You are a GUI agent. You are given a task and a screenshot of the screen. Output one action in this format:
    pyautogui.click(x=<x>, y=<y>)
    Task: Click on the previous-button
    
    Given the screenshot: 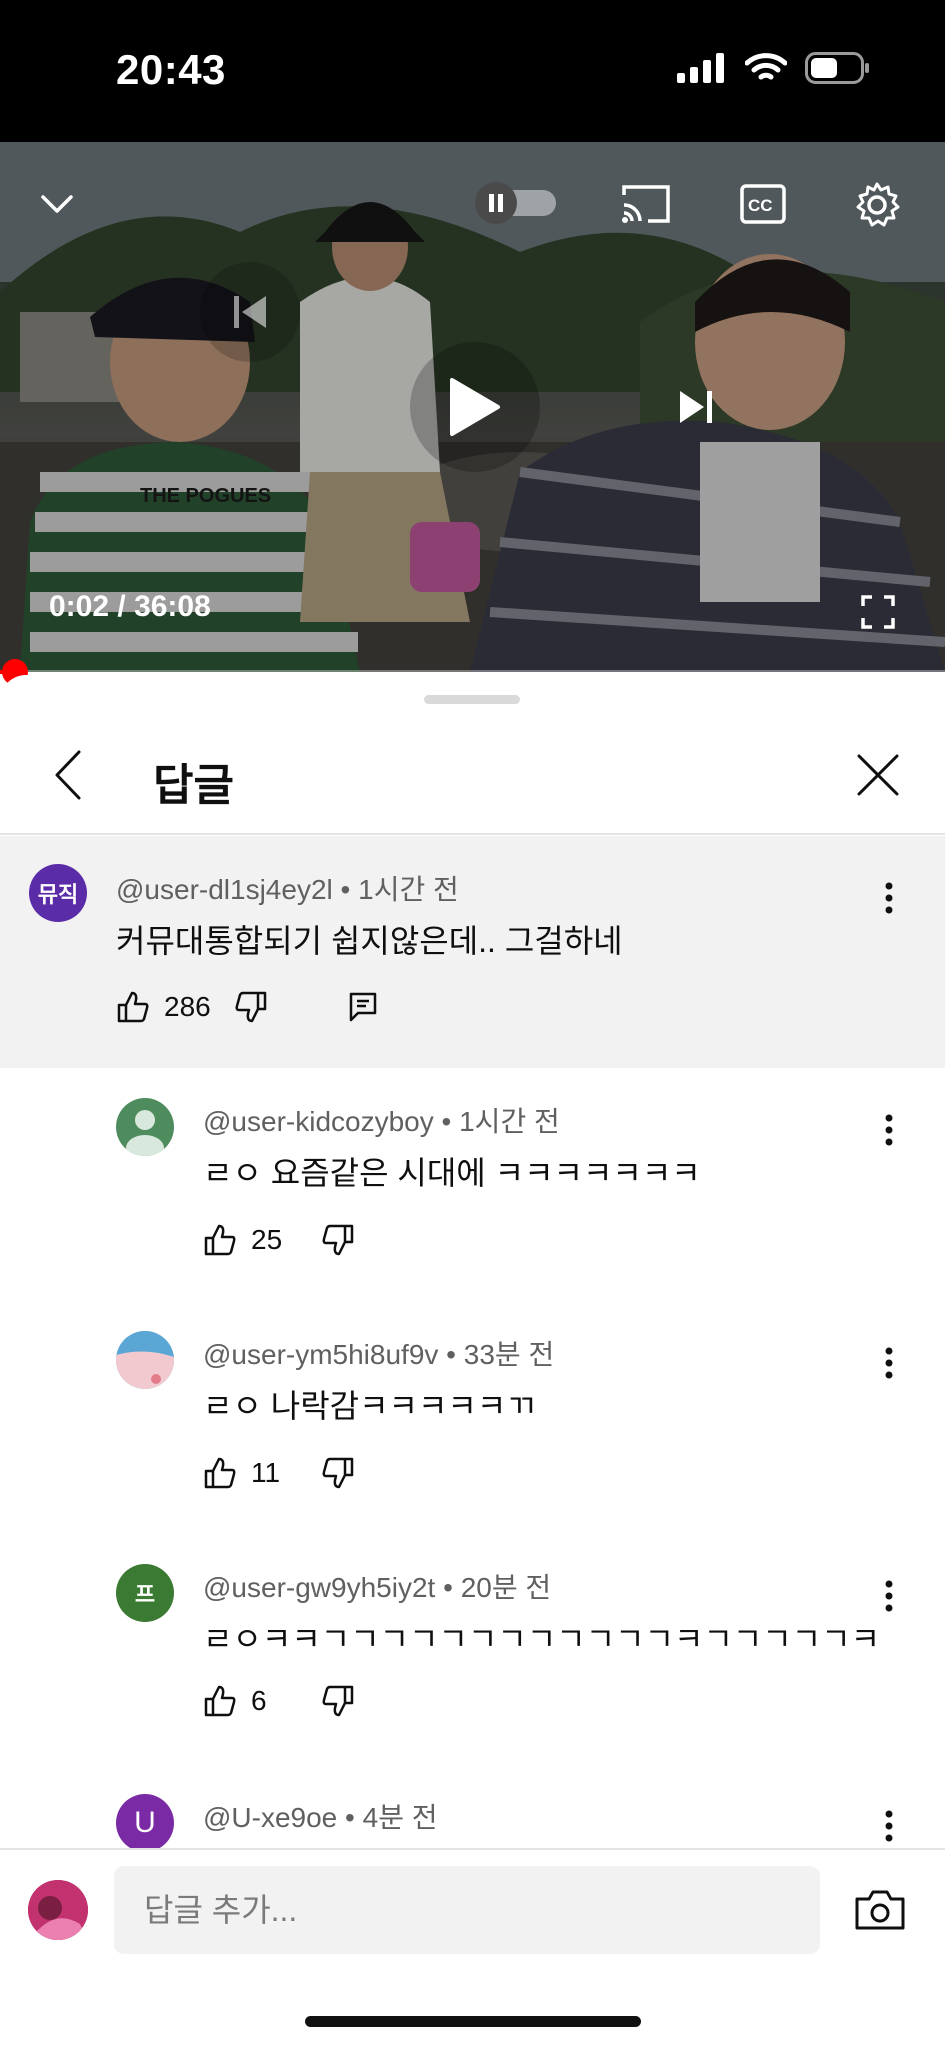 What is the action you would take?
    pyautogui.click(x=250, y=312)
    